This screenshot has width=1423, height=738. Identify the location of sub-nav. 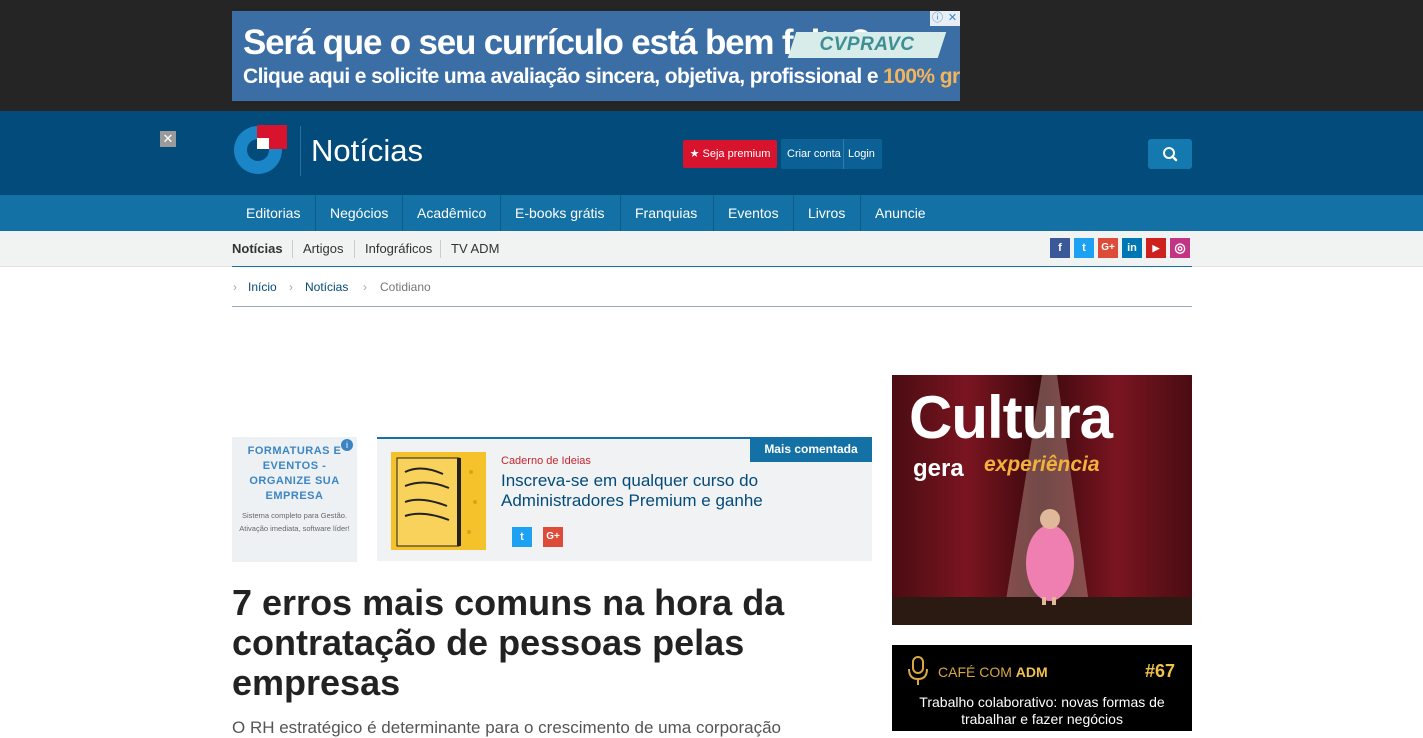
(711, 249).